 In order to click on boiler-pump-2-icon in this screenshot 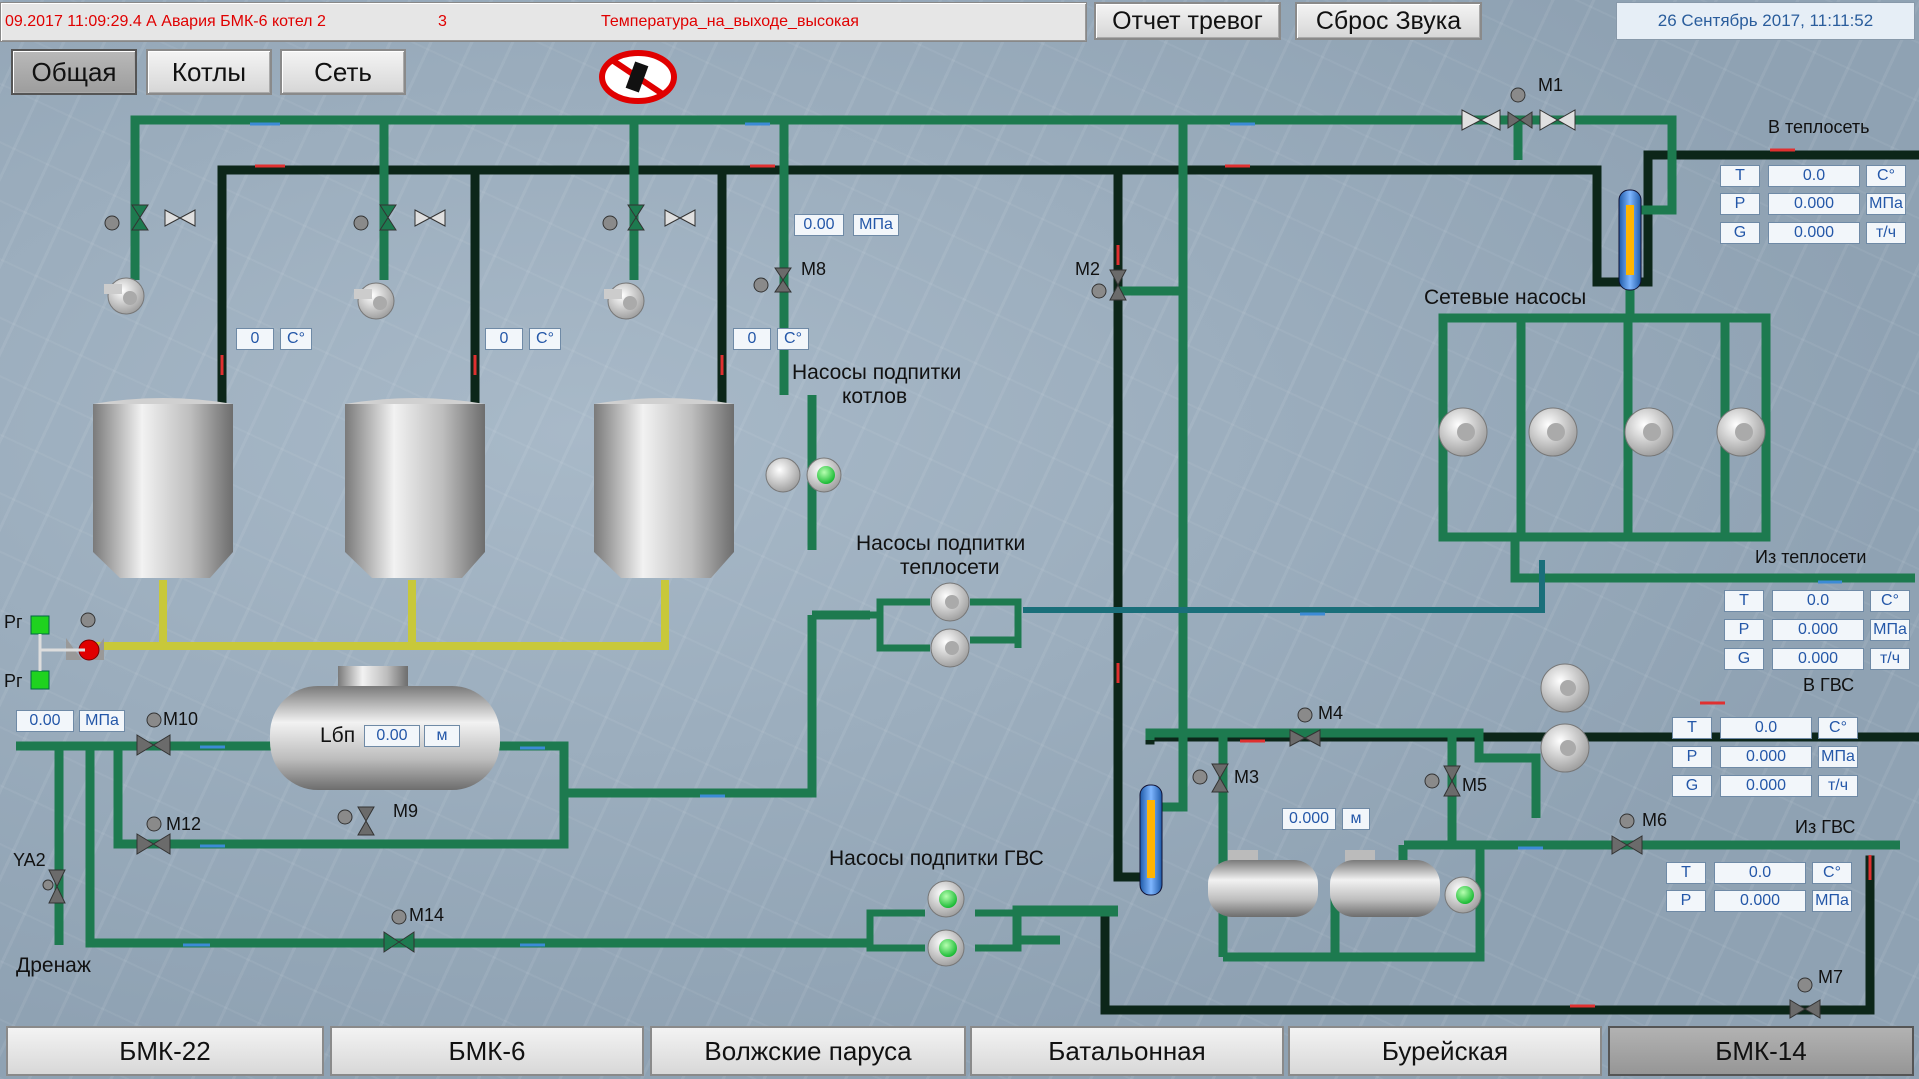, I will do `click(374, 301)`.